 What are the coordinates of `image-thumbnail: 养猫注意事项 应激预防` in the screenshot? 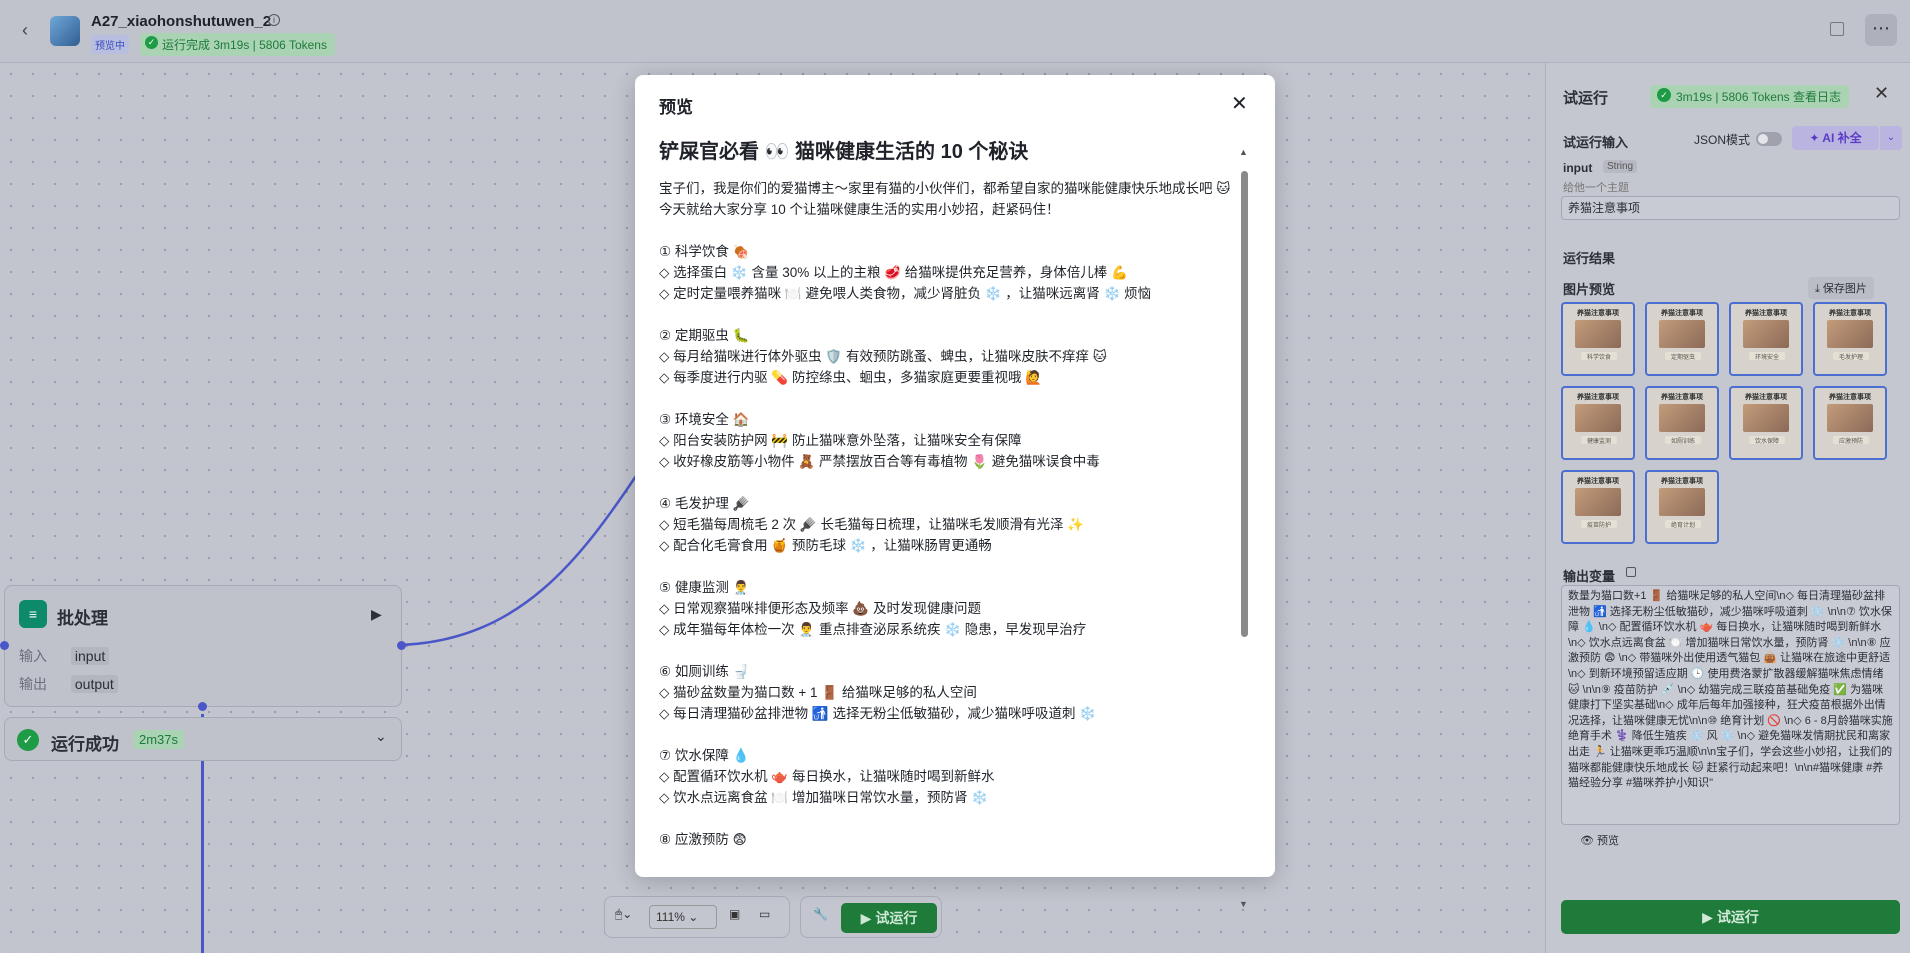 It's located at (1850, 423).